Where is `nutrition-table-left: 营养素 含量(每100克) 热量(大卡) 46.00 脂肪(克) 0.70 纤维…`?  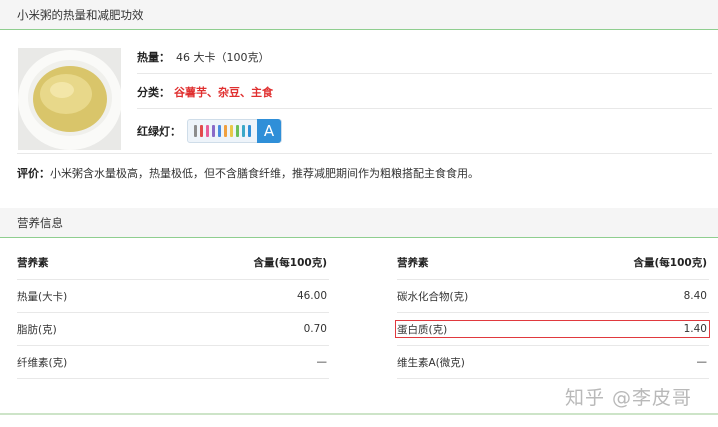
nutrition-table-left: 营养素 含量(每100克) 热量(大卡) 46.00 脂肪(克) 0.70 纤维… is located at coordinates (173, 312).